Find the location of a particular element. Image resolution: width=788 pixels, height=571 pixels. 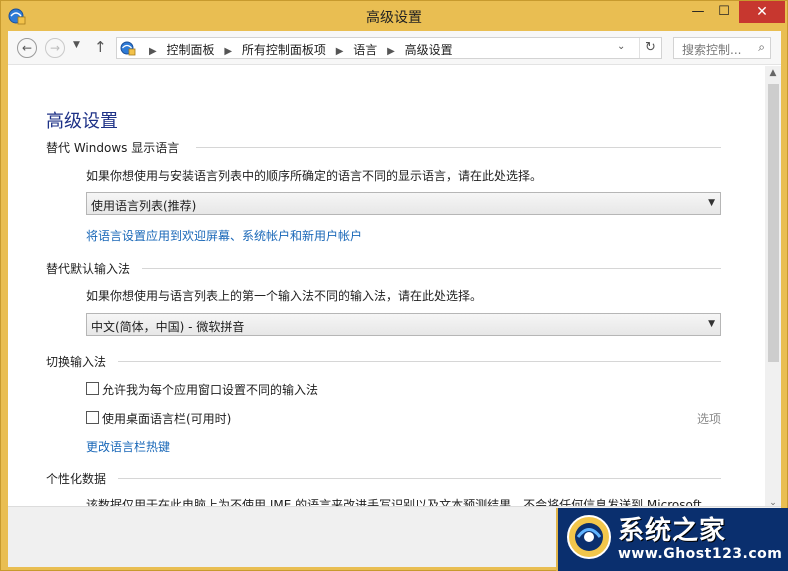

recent-locations-button: ▼ is located at coordinates (76, 45).